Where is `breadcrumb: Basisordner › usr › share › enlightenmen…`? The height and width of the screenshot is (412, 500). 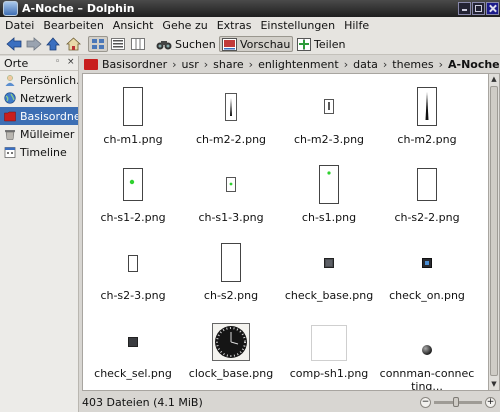 breadcrumb: Basisordner › usr › share › enlightenmen… is located at coordinates (291, 64).